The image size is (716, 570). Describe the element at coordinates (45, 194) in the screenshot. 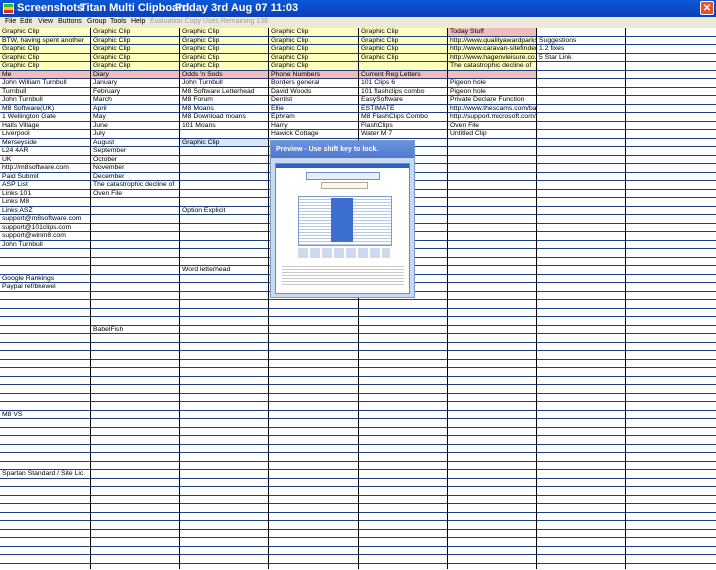

I see `clip-cell: Links 101` at that location.